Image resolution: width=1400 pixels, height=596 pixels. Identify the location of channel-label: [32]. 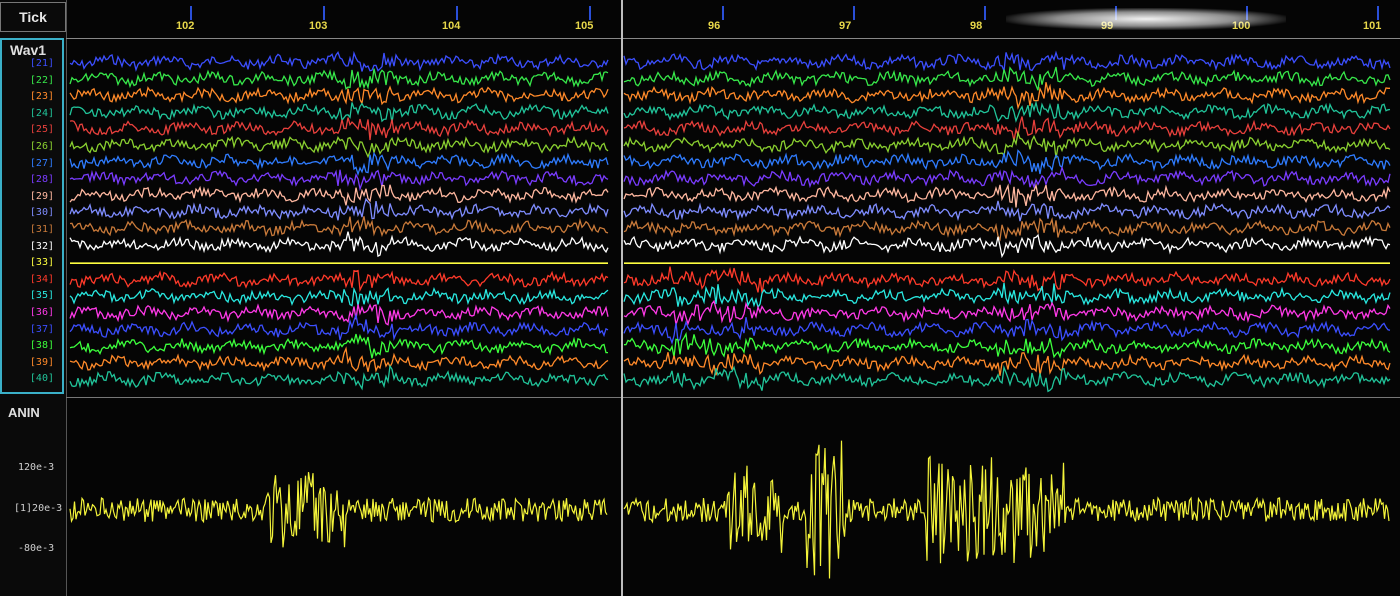
(42, 246).